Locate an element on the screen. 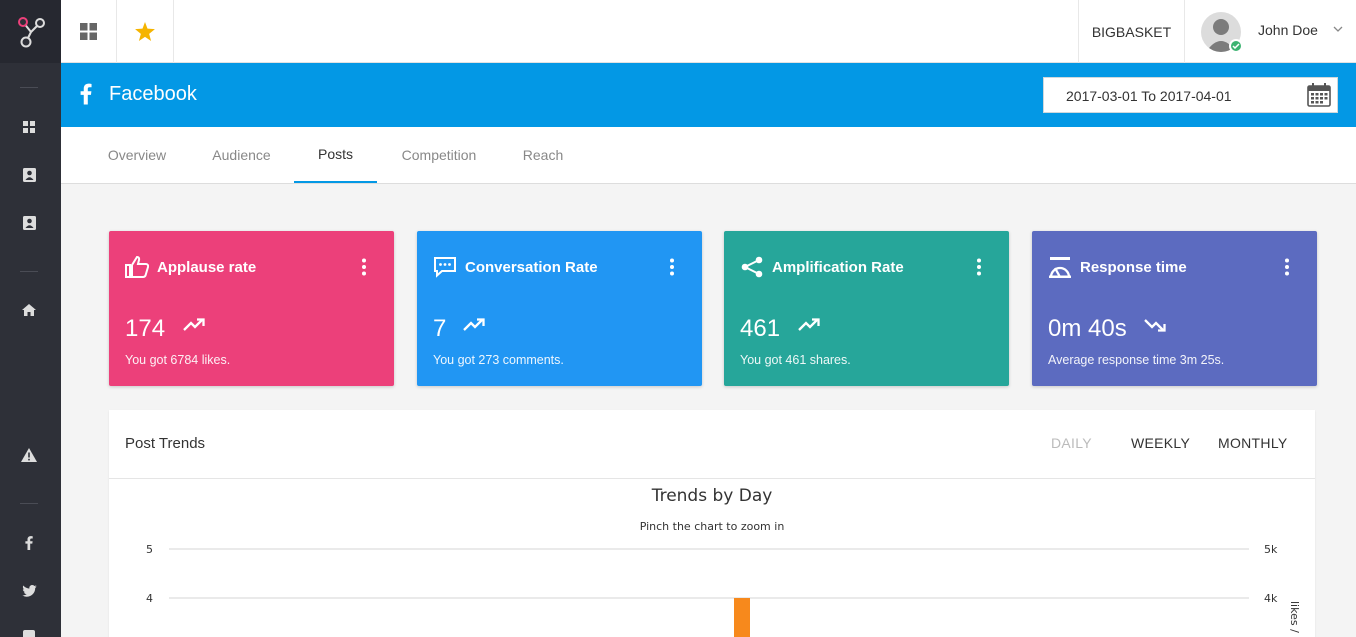 This screenshot has height=637, width=1356. thumbs-up-icon is located at coordinates (137, 267).